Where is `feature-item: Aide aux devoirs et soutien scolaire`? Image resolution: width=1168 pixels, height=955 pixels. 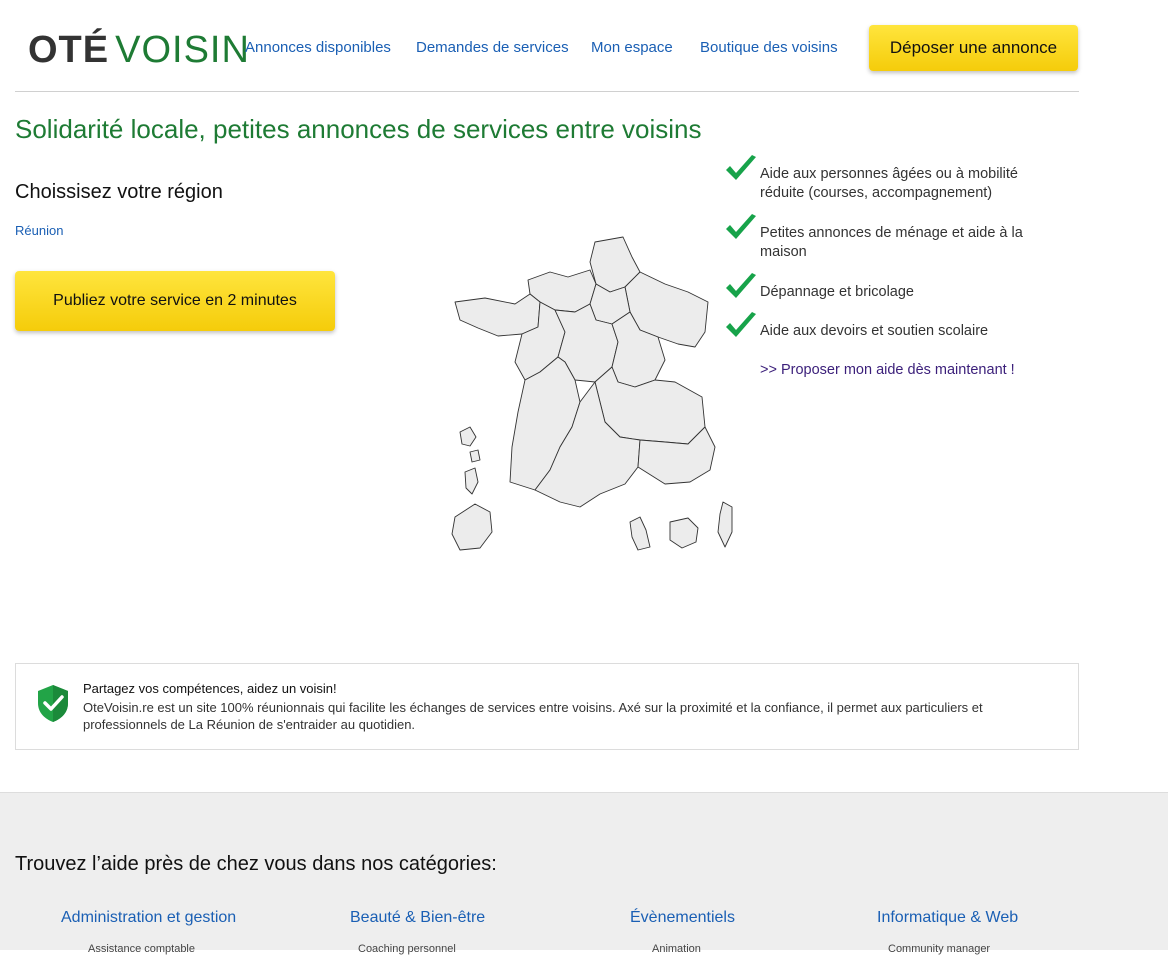
feature-item: Aide aux devoirs et soutien scolaire is located at coordinates (889, 327).